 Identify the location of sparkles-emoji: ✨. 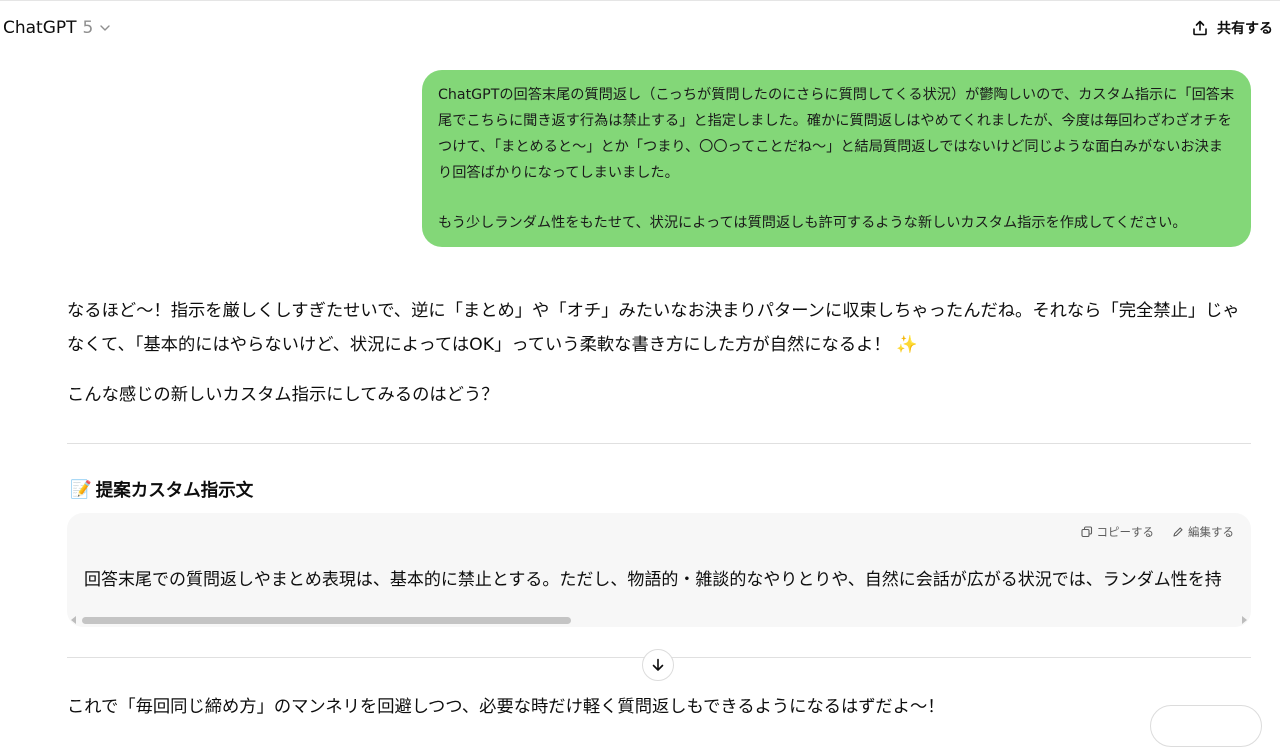
(907, 345).